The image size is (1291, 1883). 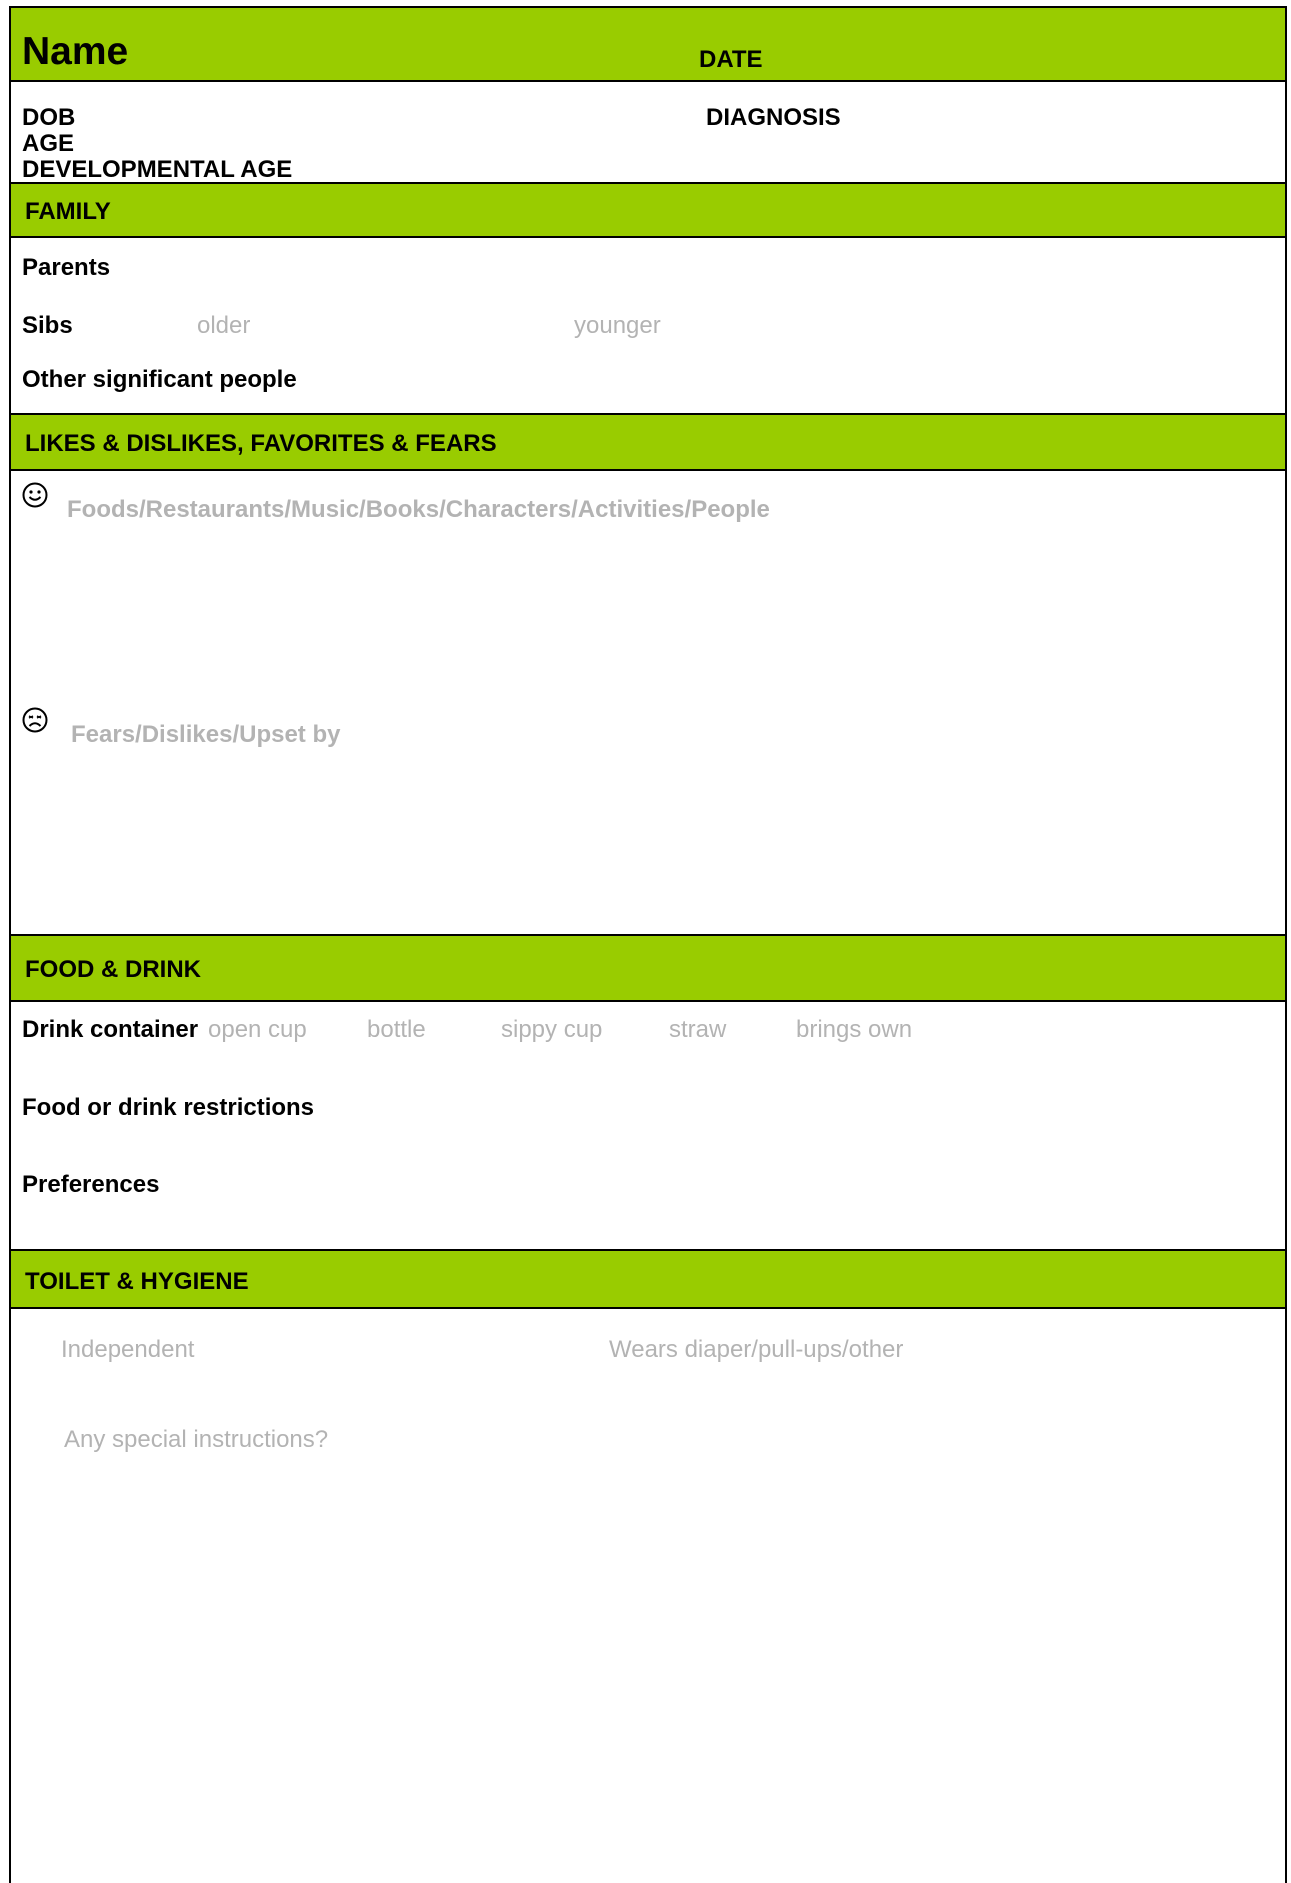 I want to click on toilet-section-title: TOILET & HYGIENE, so click(x=137, y=1281).